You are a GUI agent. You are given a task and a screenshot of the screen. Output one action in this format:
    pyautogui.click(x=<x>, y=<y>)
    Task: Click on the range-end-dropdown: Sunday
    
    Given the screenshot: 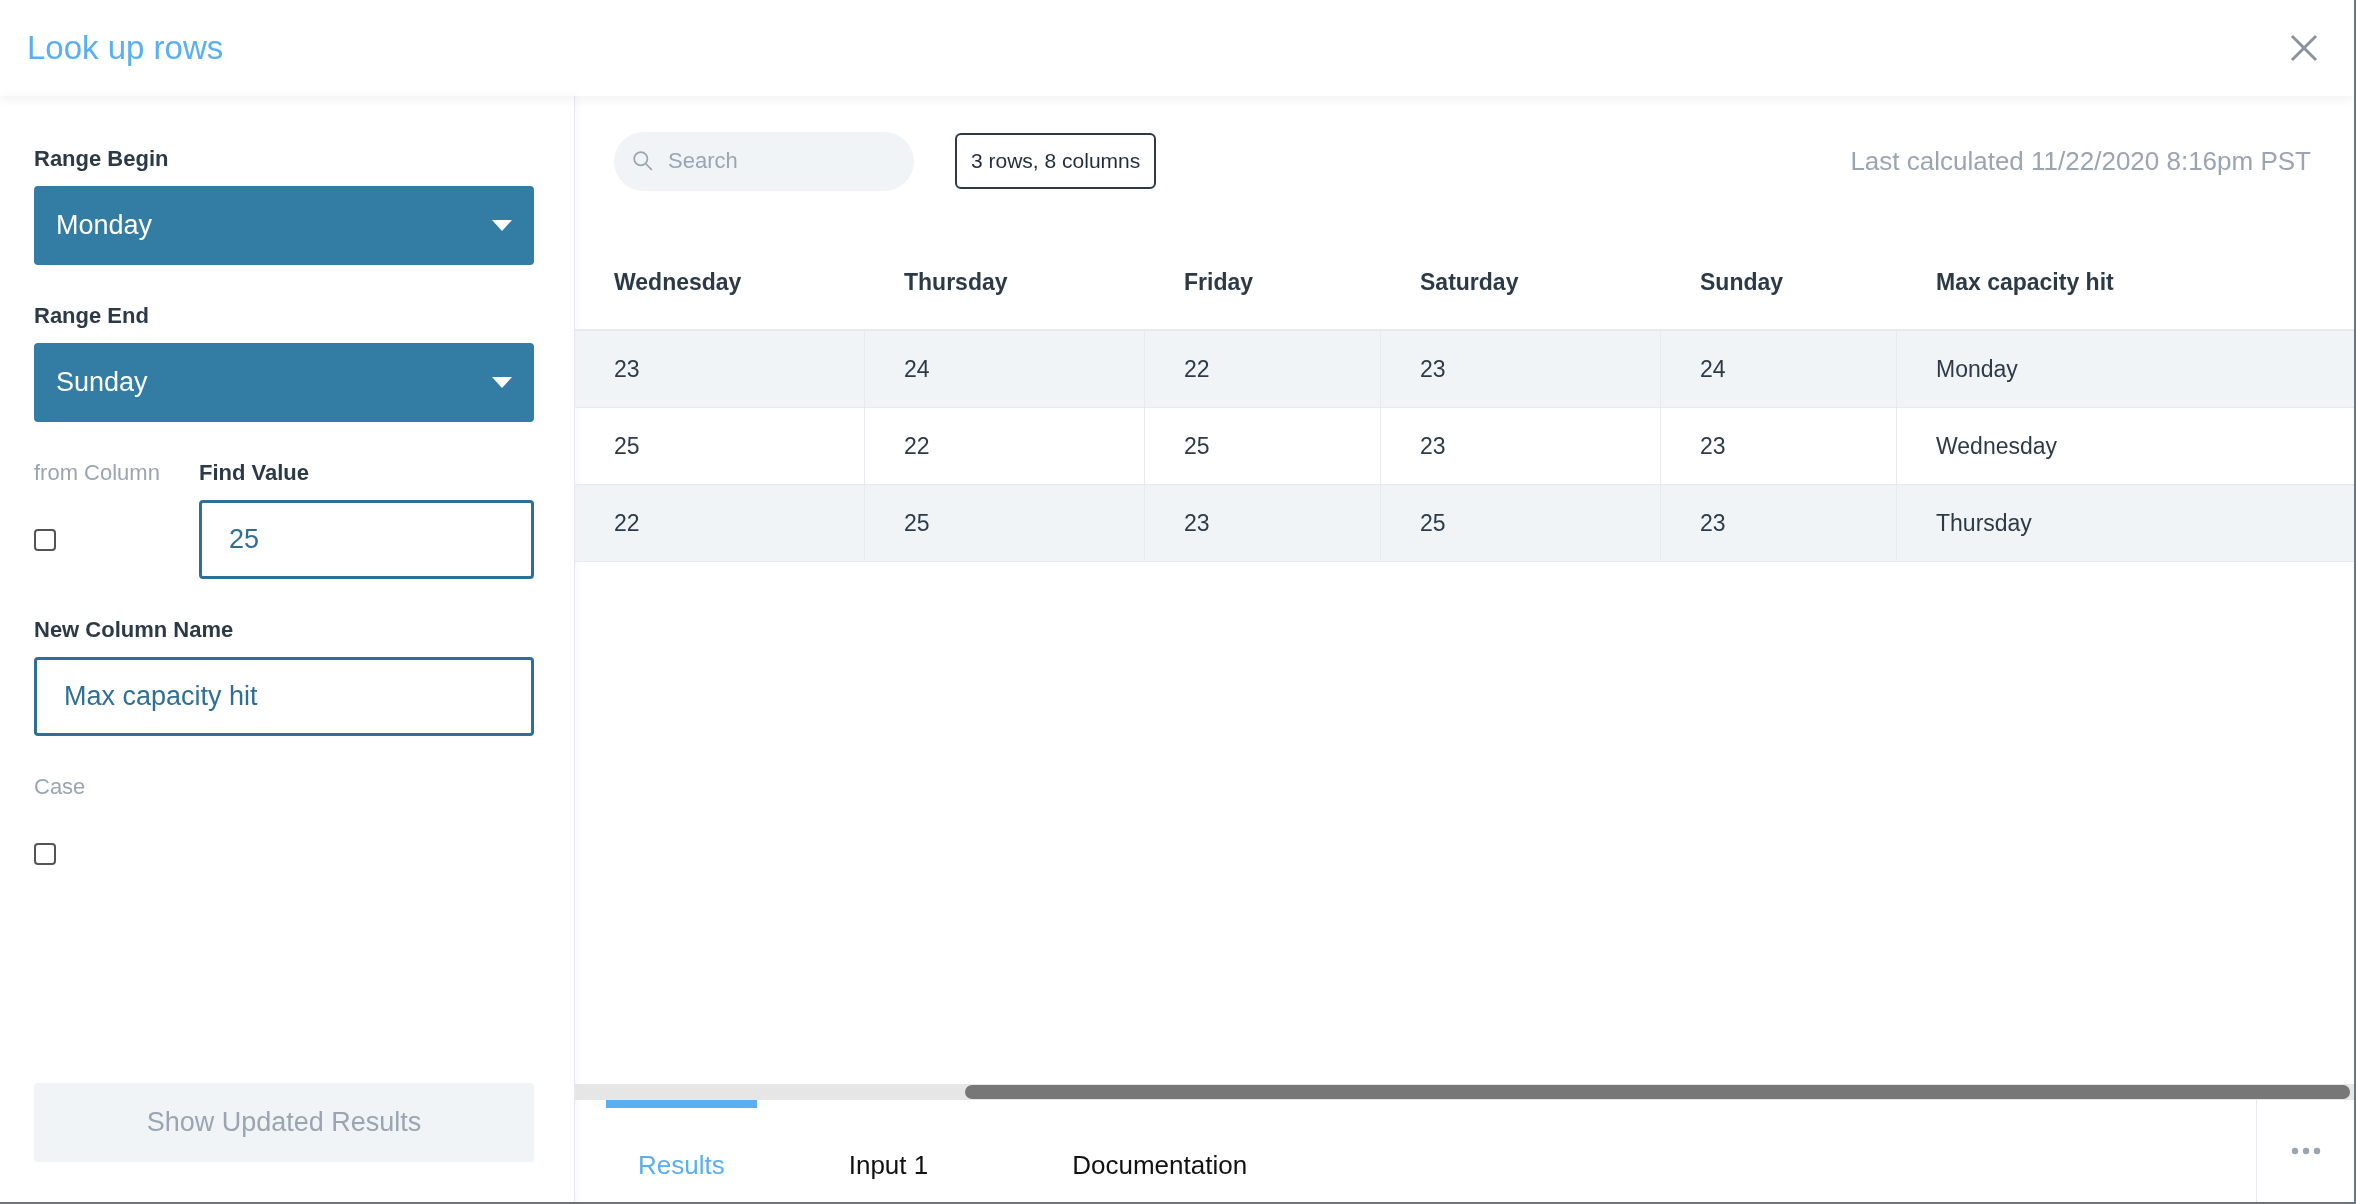 What is the action you would take?
    pyautogui.click(x=284, y=382)
    